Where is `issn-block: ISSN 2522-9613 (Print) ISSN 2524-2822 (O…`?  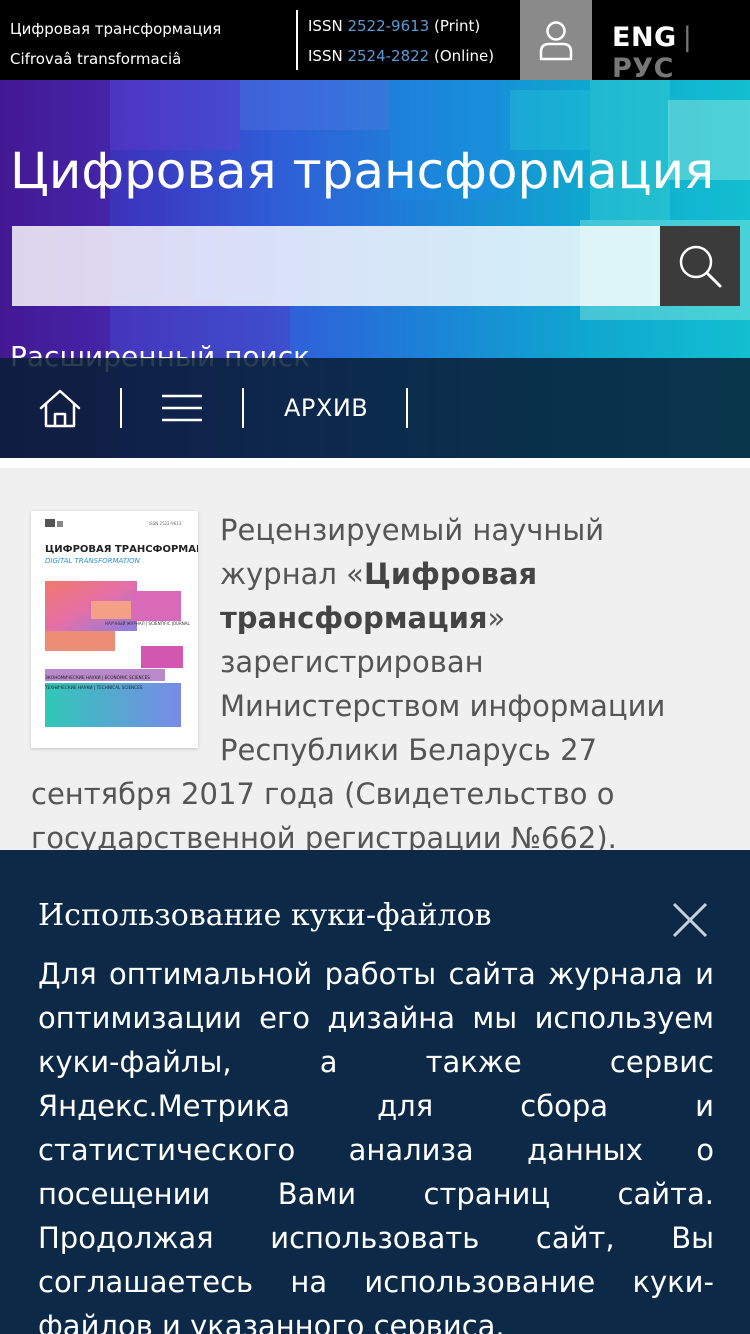
issn-block: ISSN 2522-9613 (Print) ISSN 2524-2822 (O… is located at coordinates (401, 41).